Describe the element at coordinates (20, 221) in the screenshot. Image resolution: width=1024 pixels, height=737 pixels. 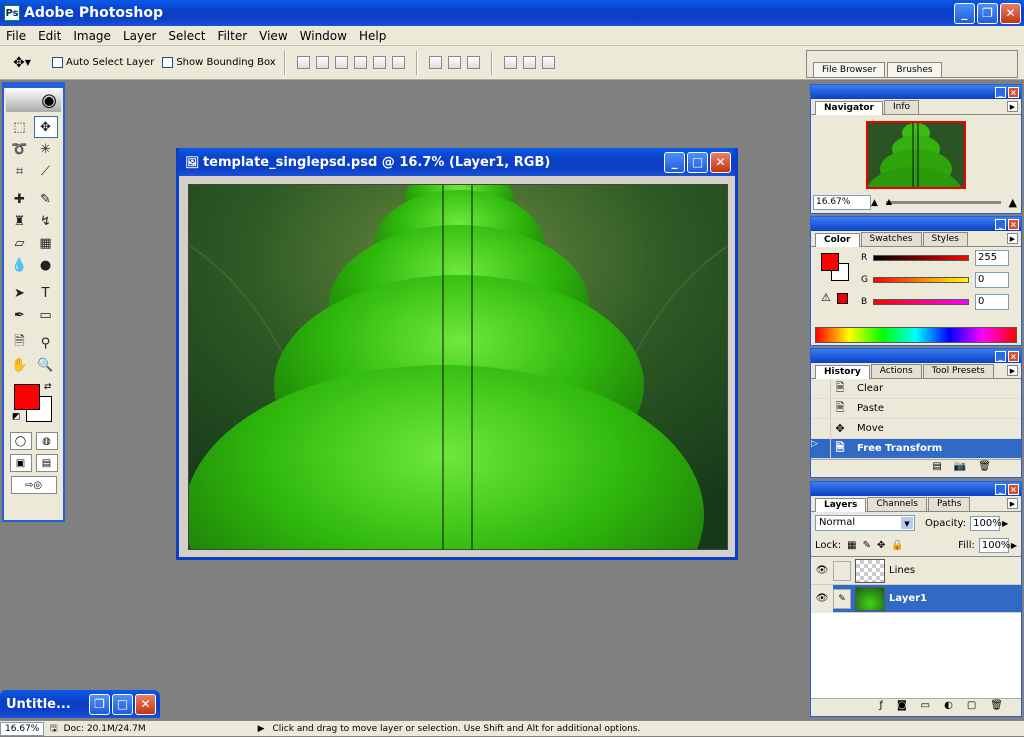
I see `clone-stamp-tool-icon: ♜` at that location.